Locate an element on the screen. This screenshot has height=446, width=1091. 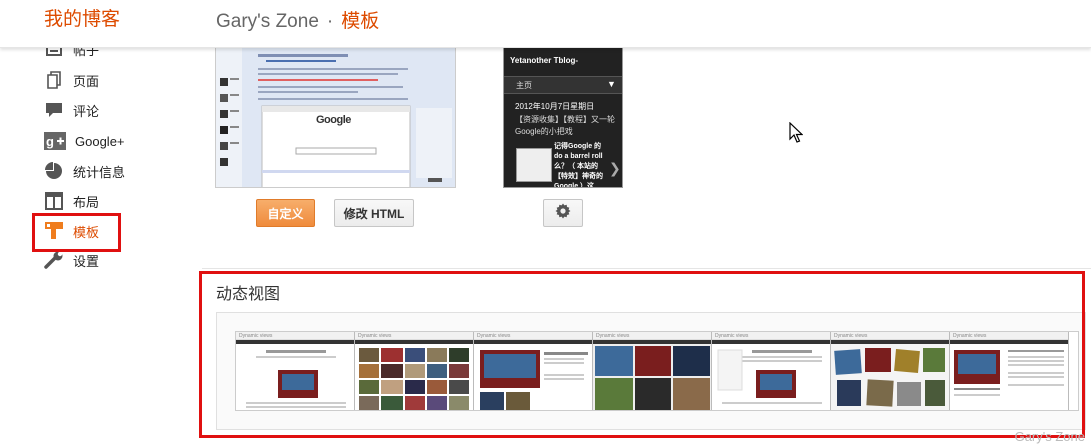
stats-pie-icon is located at coordinates (54, 171).